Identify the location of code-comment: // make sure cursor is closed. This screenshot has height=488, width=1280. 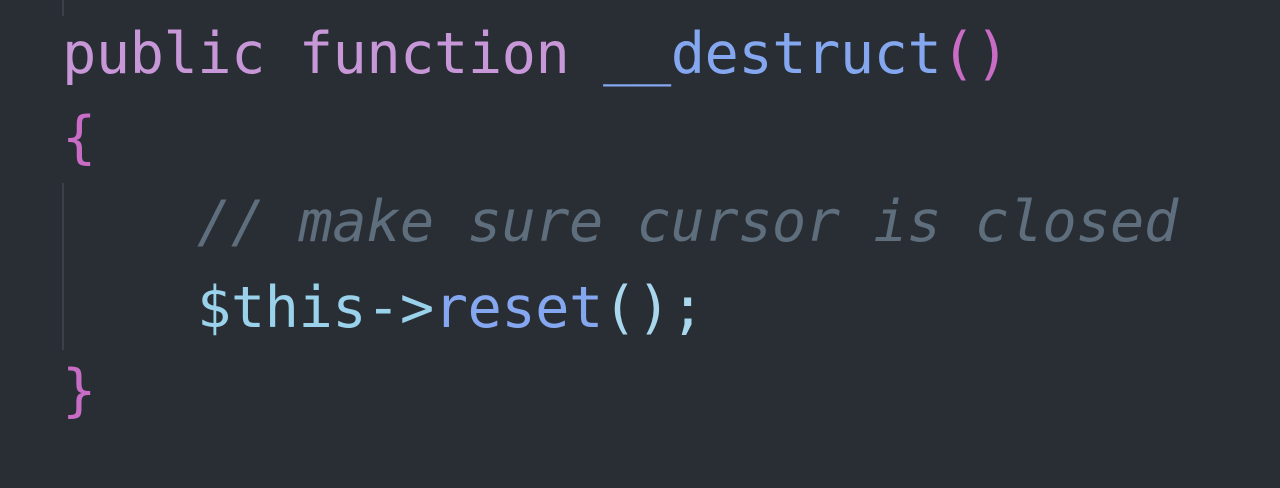
(687, 222).